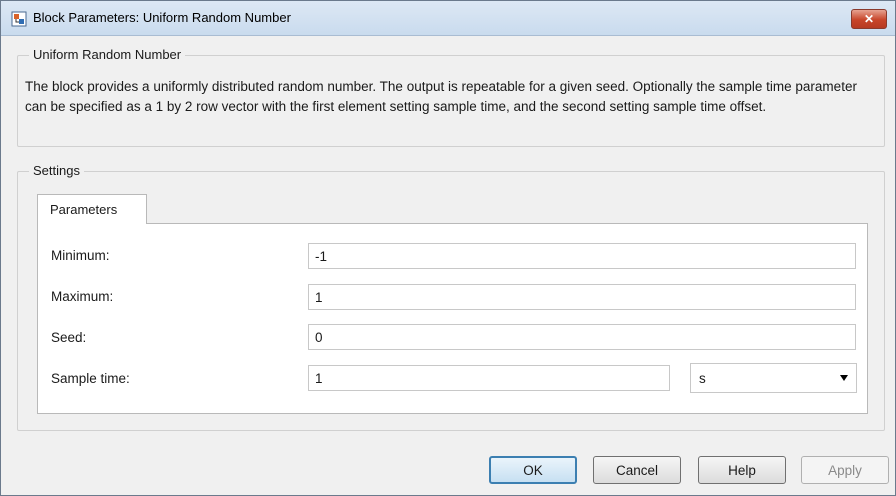 Image resolution: width=896 pixels, height=496 pixels. Describe the element at coordinates (19, 19) in the screenshot. I see `simulink-block-icon` at that location.